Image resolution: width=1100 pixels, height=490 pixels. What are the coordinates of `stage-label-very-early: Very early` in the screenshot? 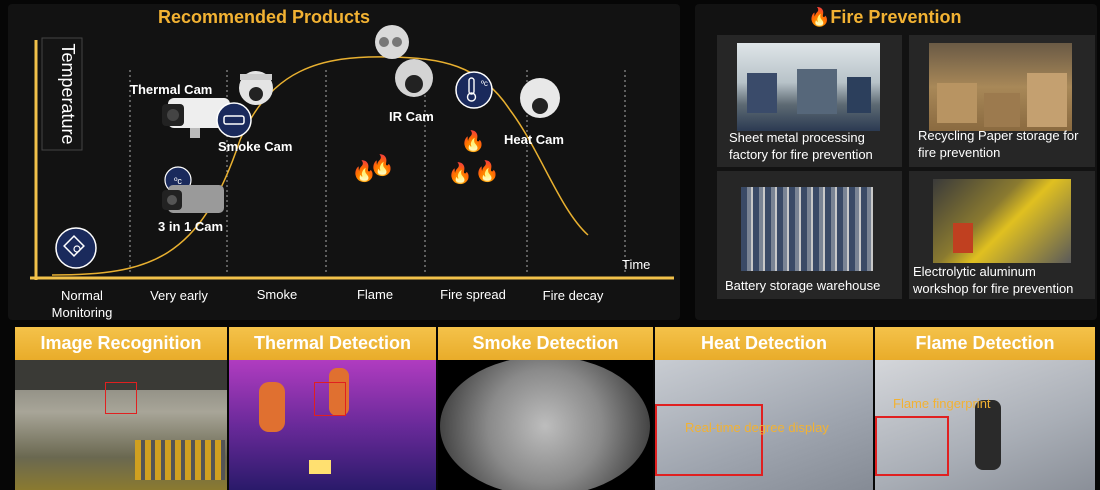 It's located at (179, 295).